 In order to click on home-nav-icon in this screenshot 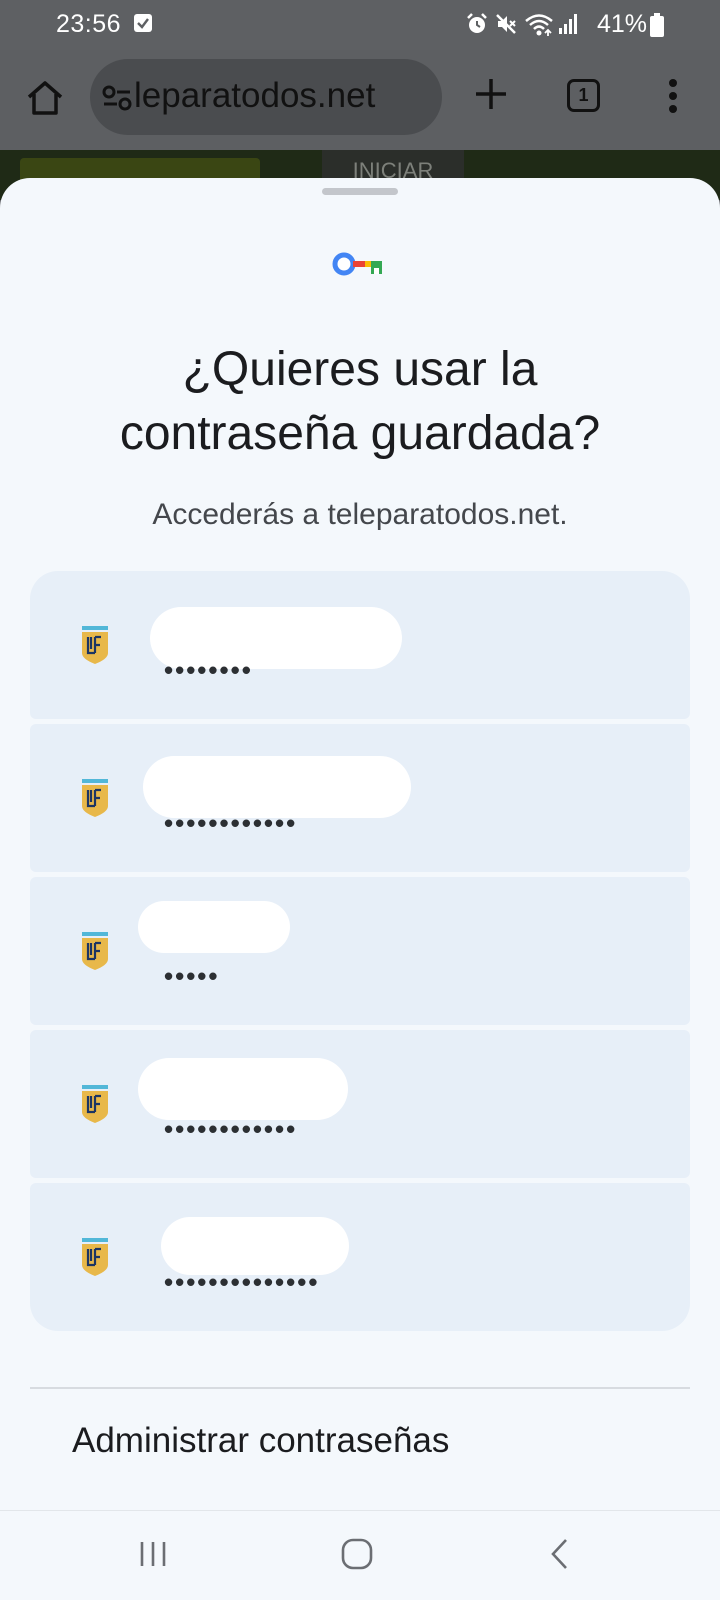, I will do `click(357, 1556)`.